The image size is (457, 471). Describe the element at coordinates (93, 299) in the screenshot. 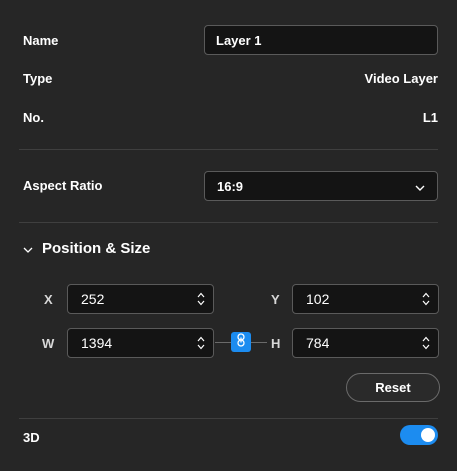

I see `x-value: 252` at that location.